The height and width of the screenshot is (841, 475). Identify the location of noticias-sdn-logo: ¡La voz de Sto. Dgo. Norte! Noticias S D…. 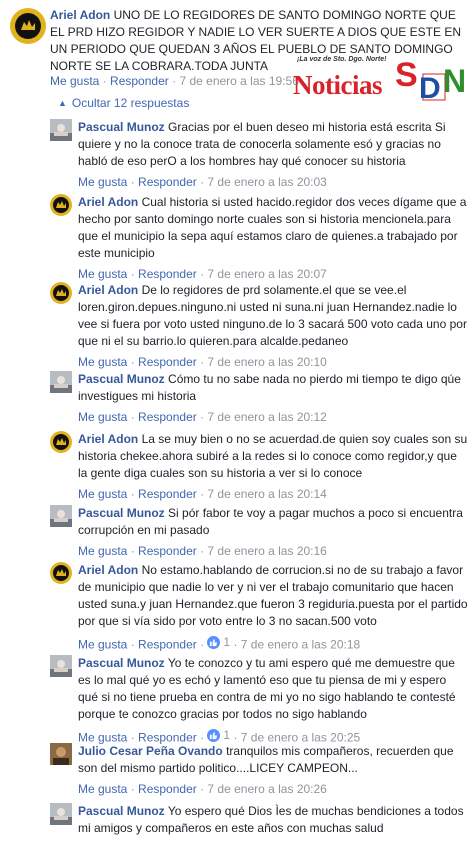
(381, 77).